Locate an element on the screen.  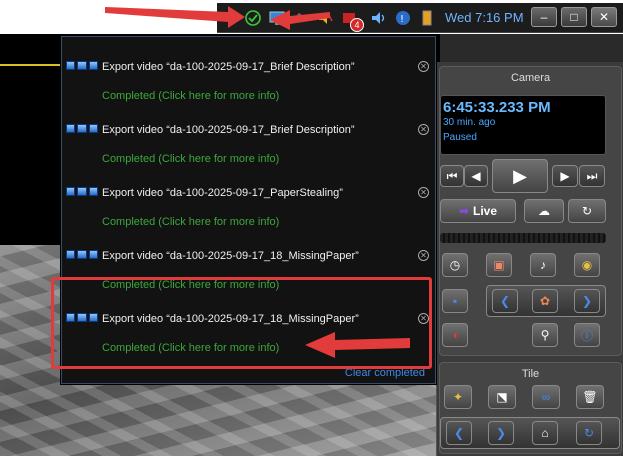
check-circle-icon is located at coordinates (253, 17).